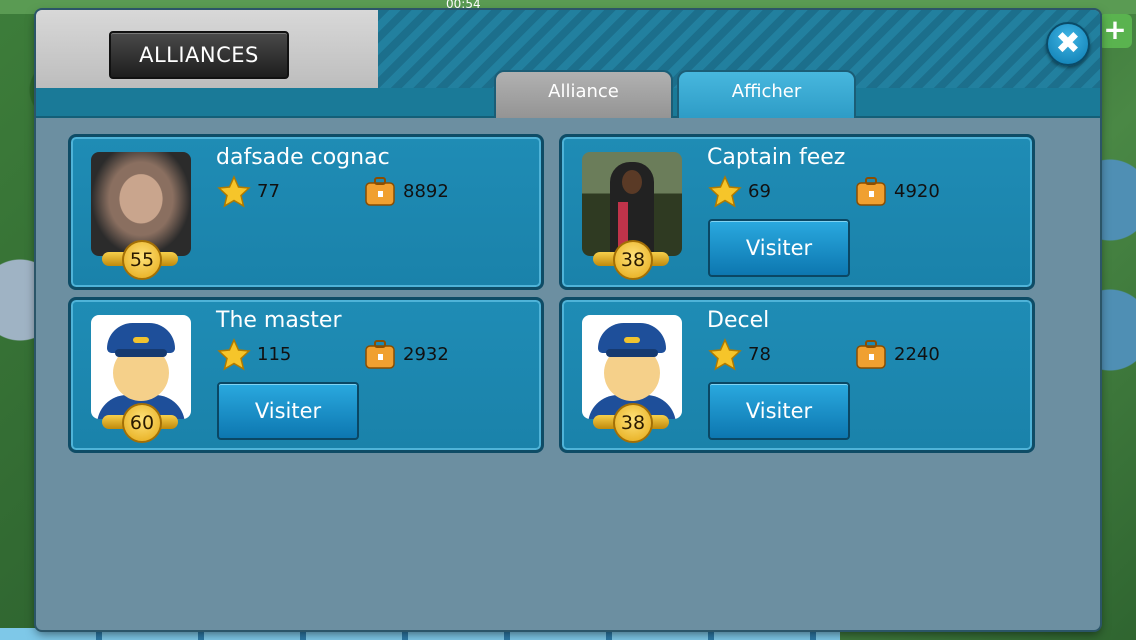 Image resolution: width=1136 pixels, height=640 pixels. Describe the element at coordinates (199, 55) in the screenshot. I see `dialog-title: ALLIANCES` at that location.